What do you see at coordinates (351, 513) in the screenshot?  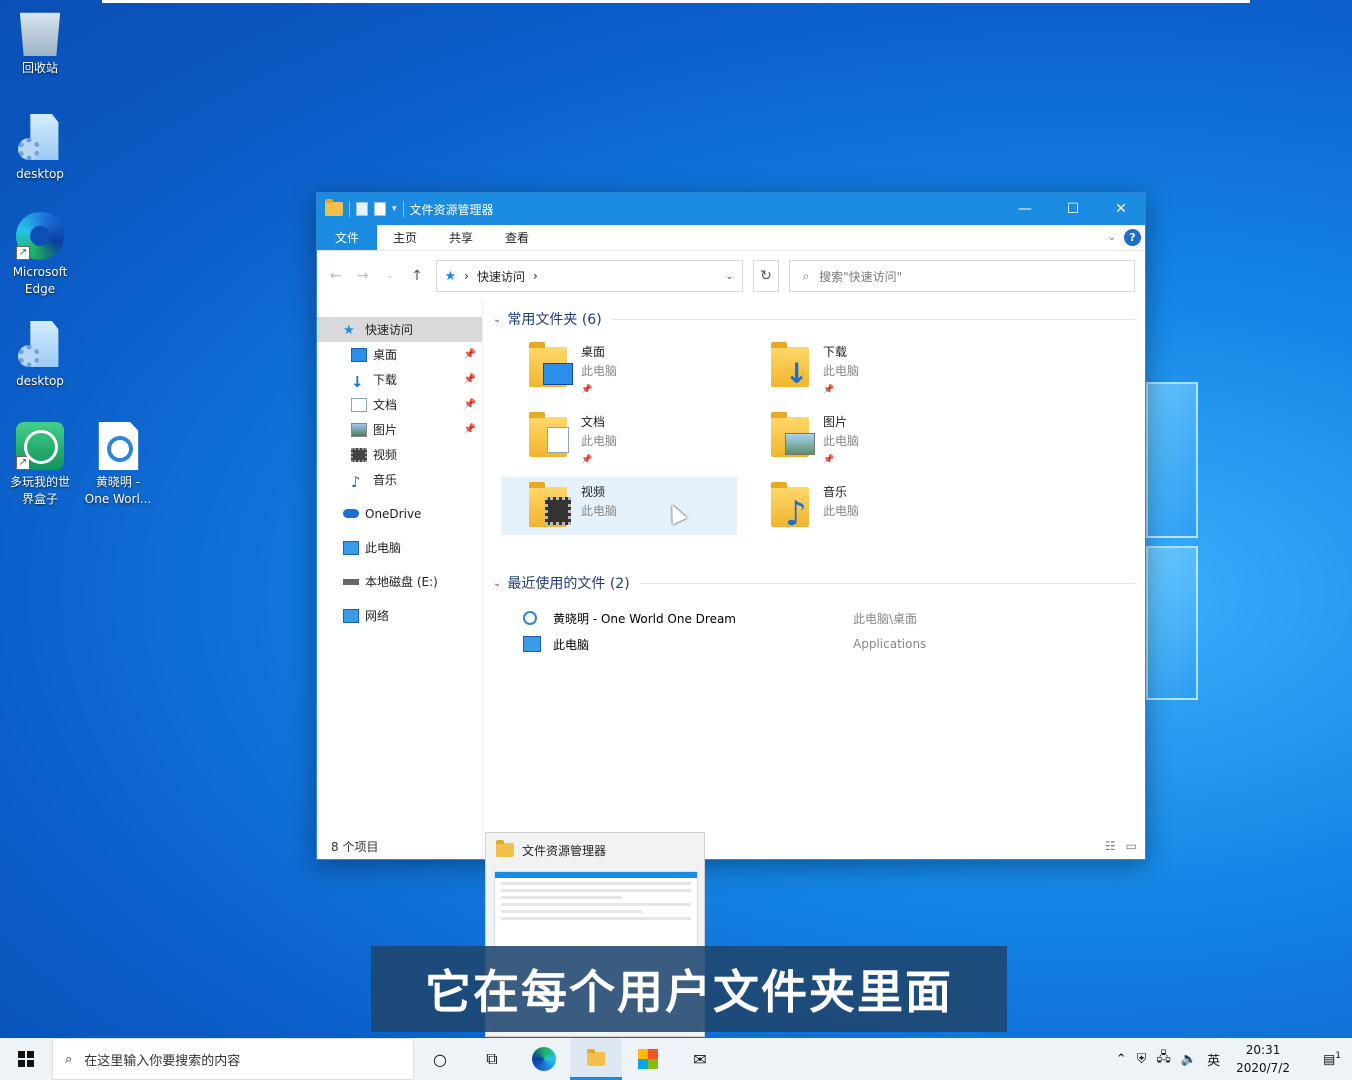 I see `cloud-icon` at bounding box center [351, 513].